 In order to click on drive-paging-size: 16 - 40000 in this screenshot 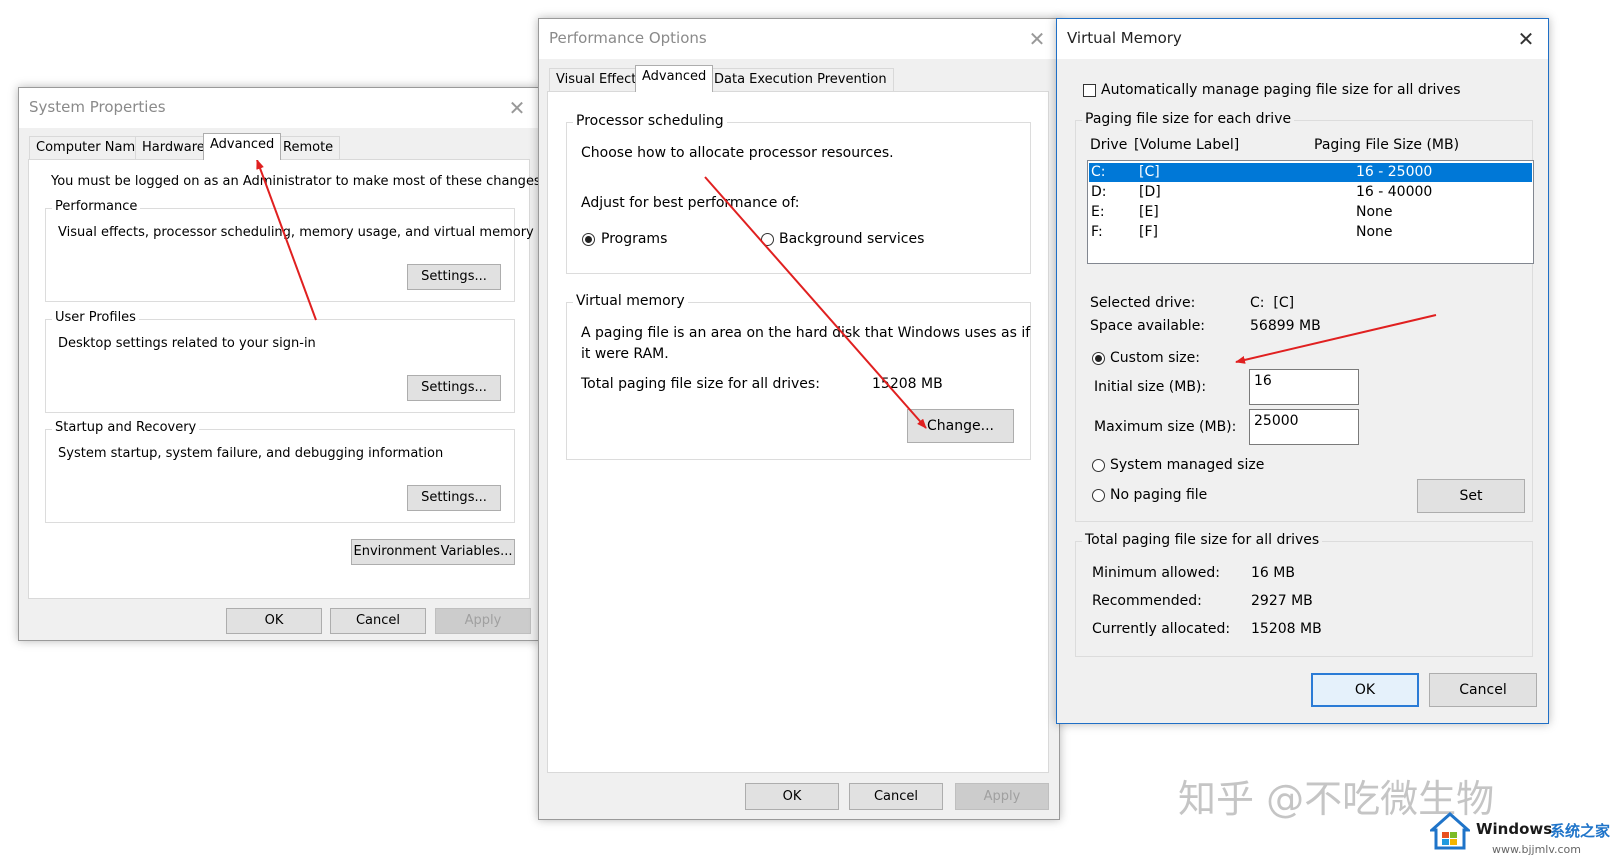, I will do `click(1394, 192)`.